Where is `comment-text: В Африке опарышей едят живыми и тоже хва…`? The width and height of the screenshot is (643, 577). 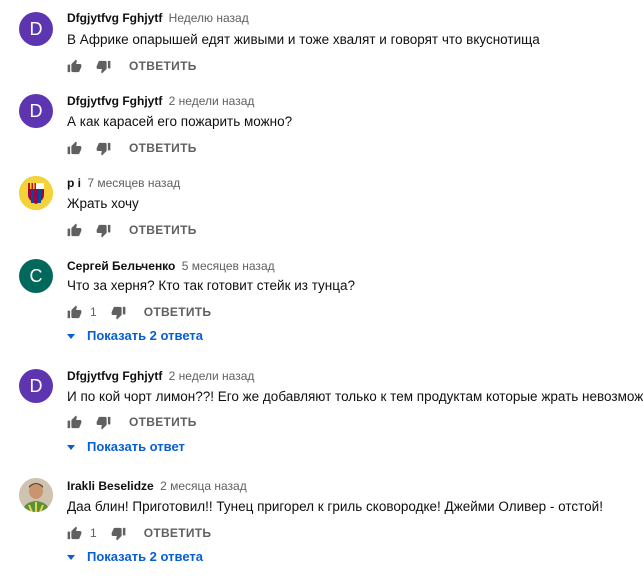 comment-text: В Африке опарышей едят живыми и тоже хва… is located at coordinates (303, 39).